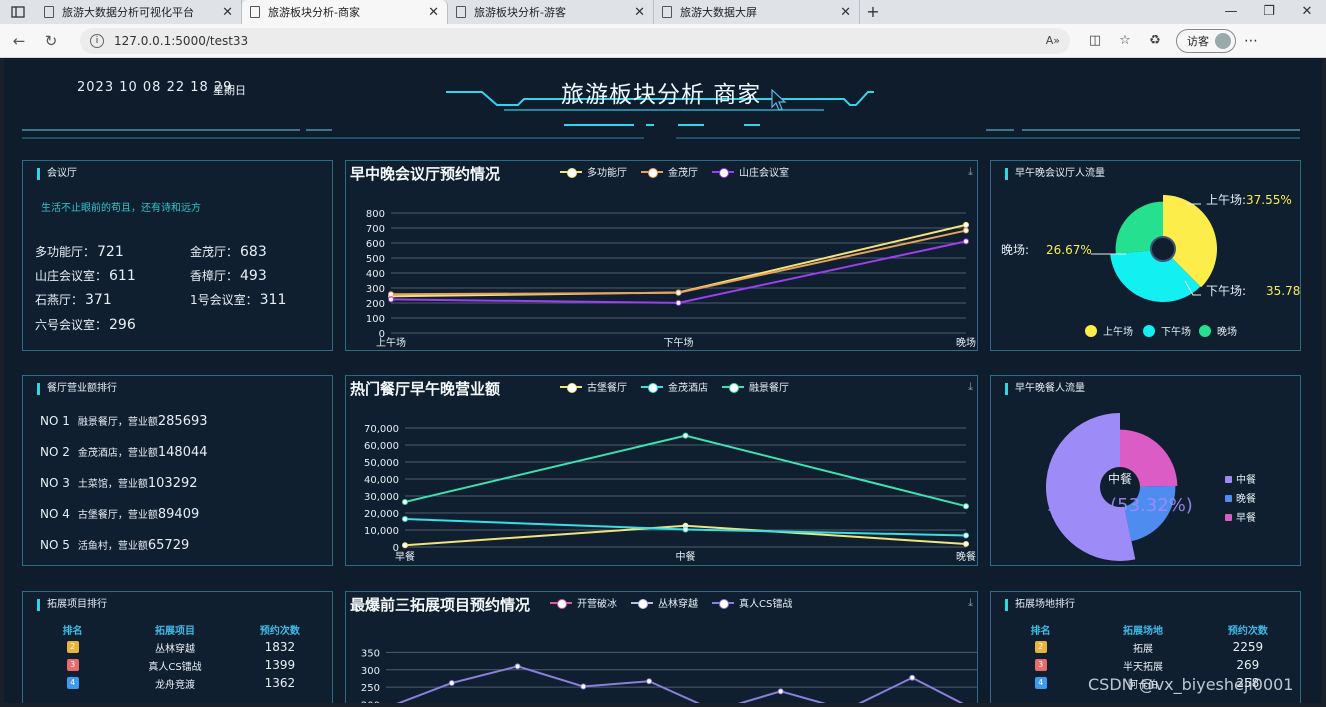  Describe the element at coordinates (1040, 605) in the screenshot. I see `panel-title: 拓展场地排行` at that location.